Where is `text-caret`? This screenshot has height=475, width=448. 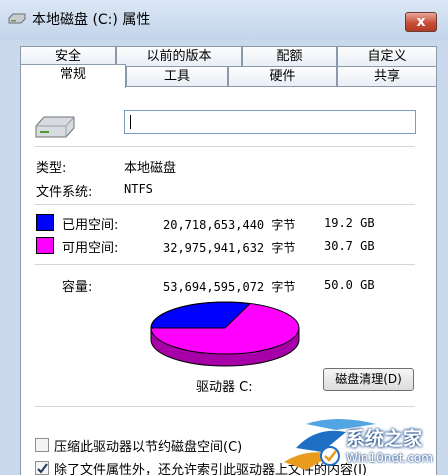
text-caret is located at coordinates (130, 122).